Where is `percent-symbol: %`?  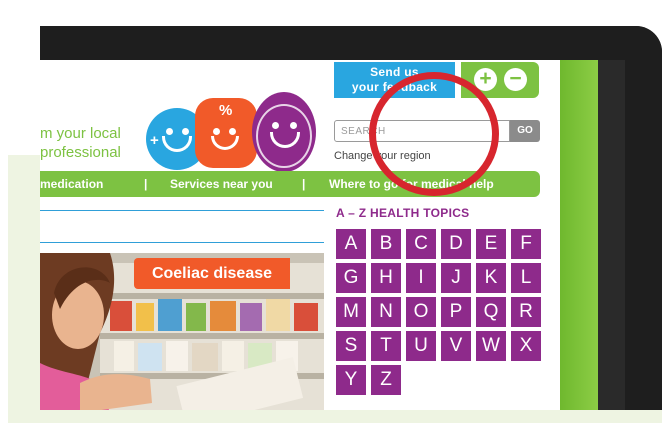
percent-symbol: % is located at coordinates (226, 110).